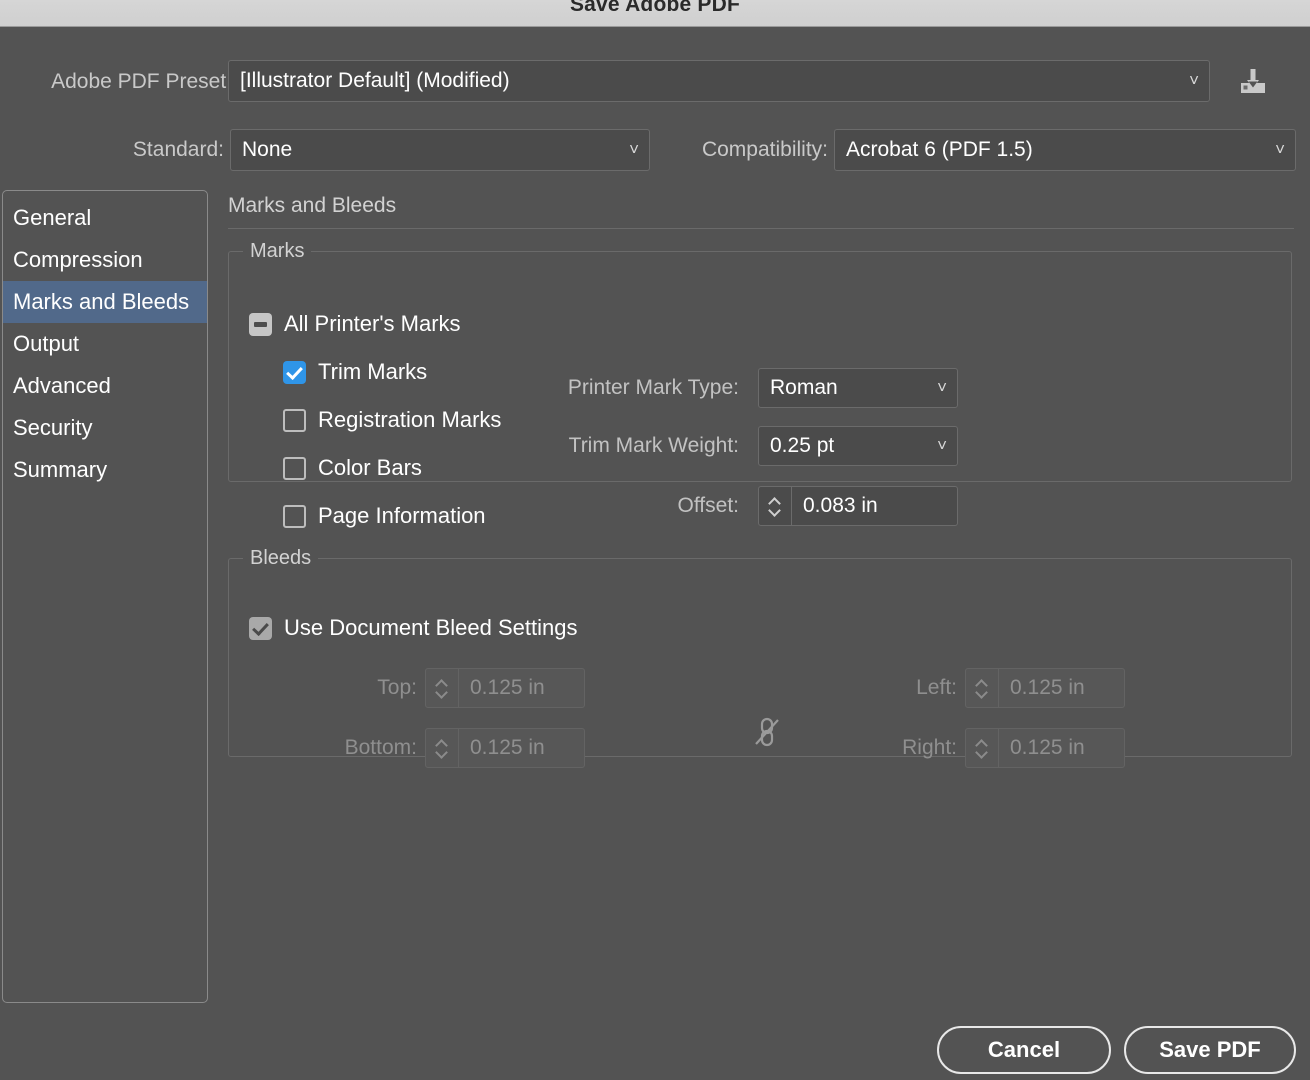 The height and width of the screenshot is (1080, 1310). Describe the element at coordinates (802, 445) in the screenshot. I see `trim-mark-weight-value: 0.25 pt` at that location.